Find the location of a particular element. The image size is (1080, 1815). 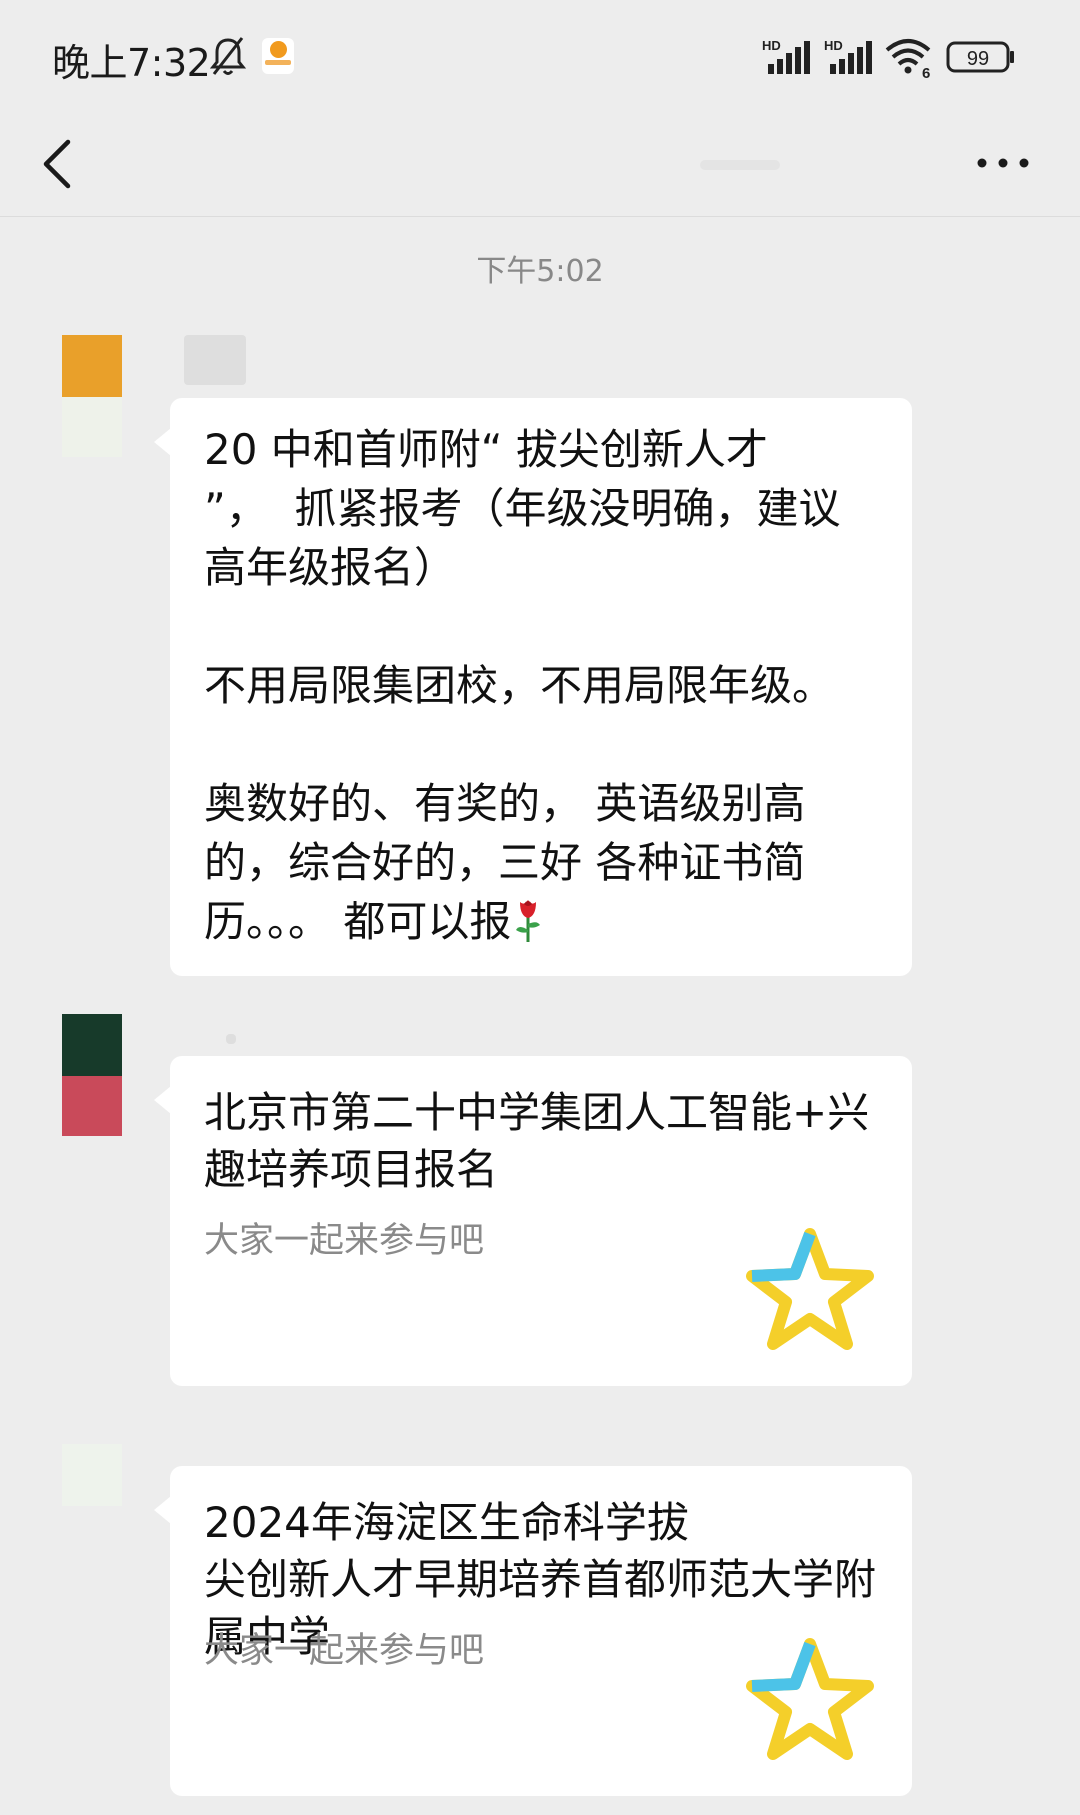

message-line: 历。。。 都可以报 is located at coordinates (358, 921).